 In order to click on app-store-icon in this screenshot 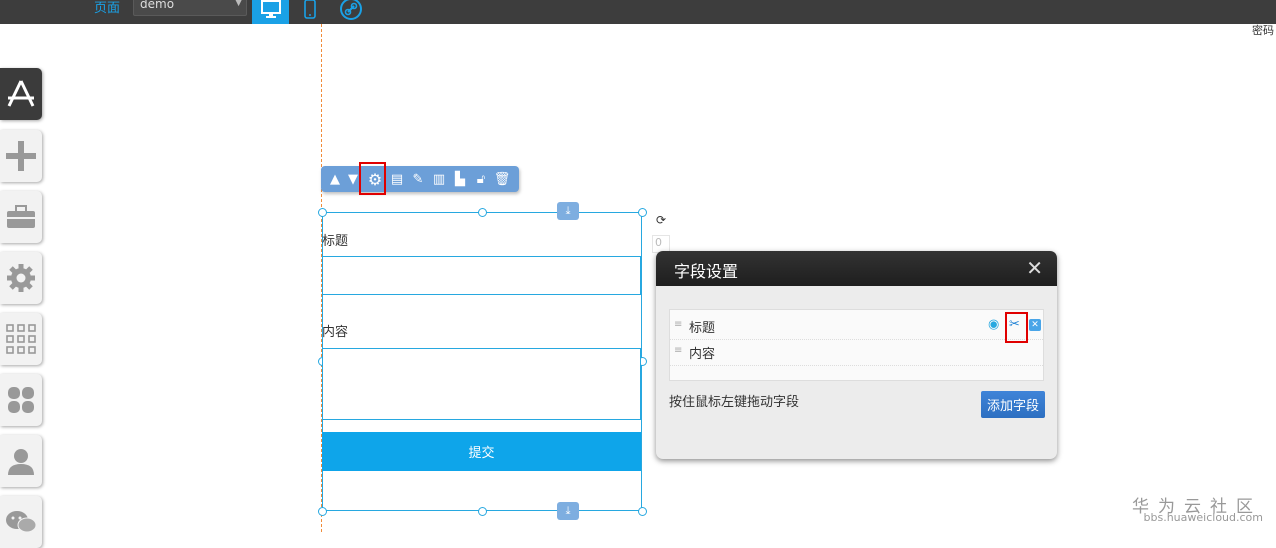, I will do `click(21, 93)`.